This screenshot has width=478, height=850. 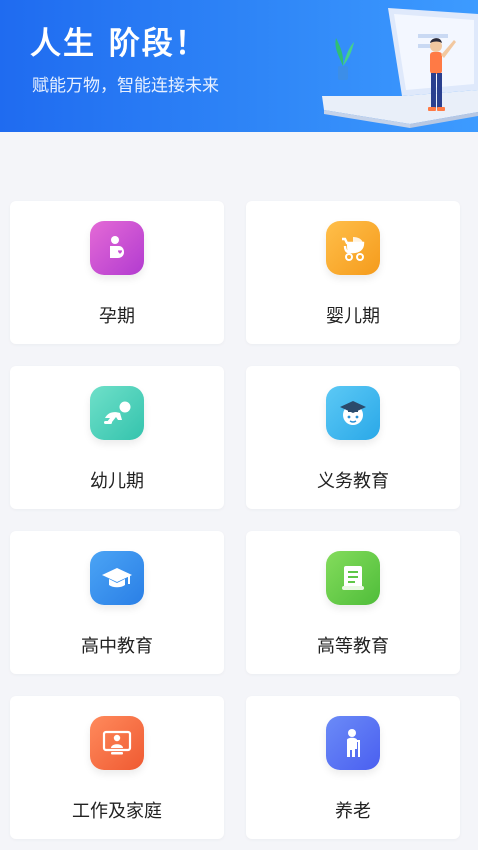 I want to click on crawling-baby-icon, so click(x=117, y=413).